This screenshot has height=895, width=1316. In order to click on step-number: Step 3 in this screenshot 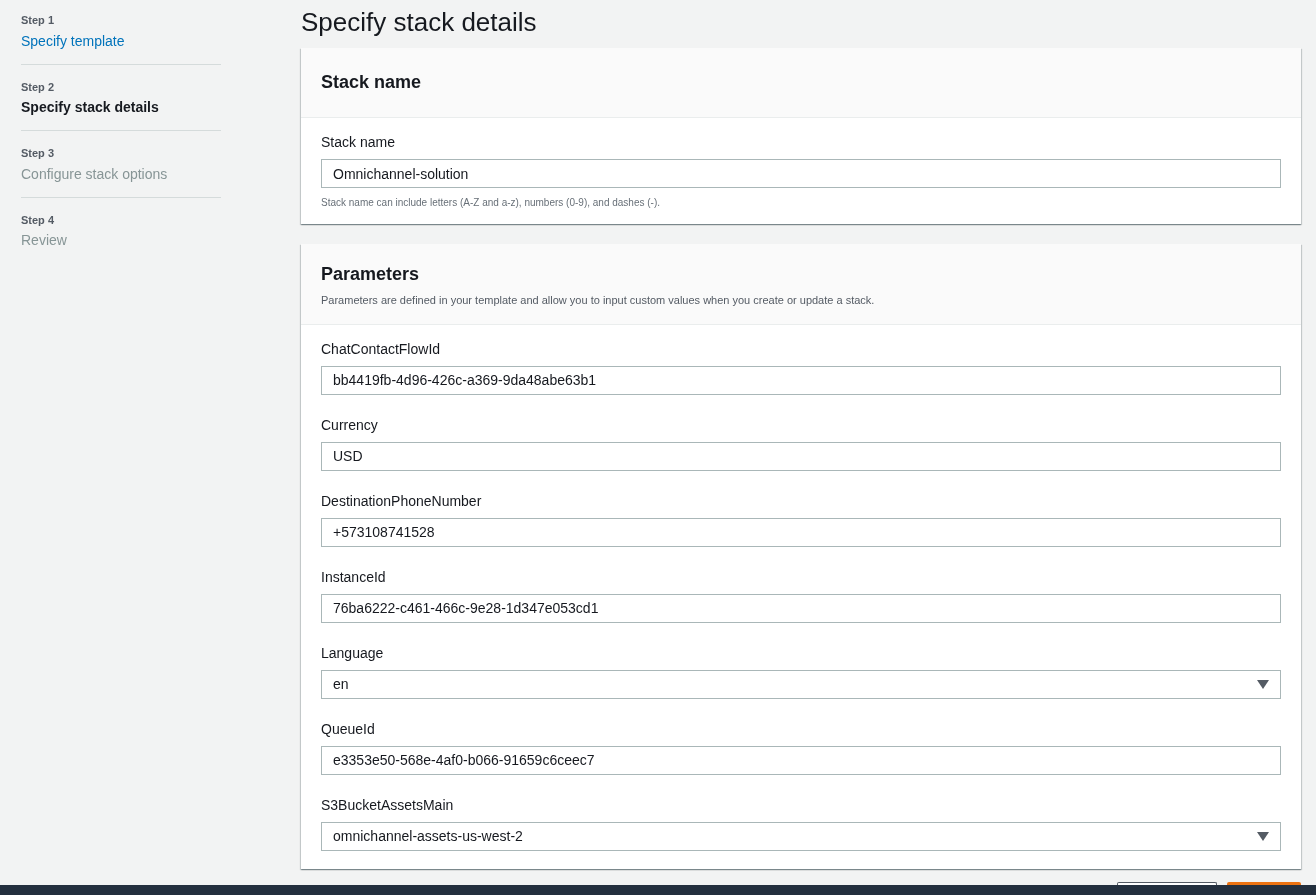, I will do `click(38, 153)`.